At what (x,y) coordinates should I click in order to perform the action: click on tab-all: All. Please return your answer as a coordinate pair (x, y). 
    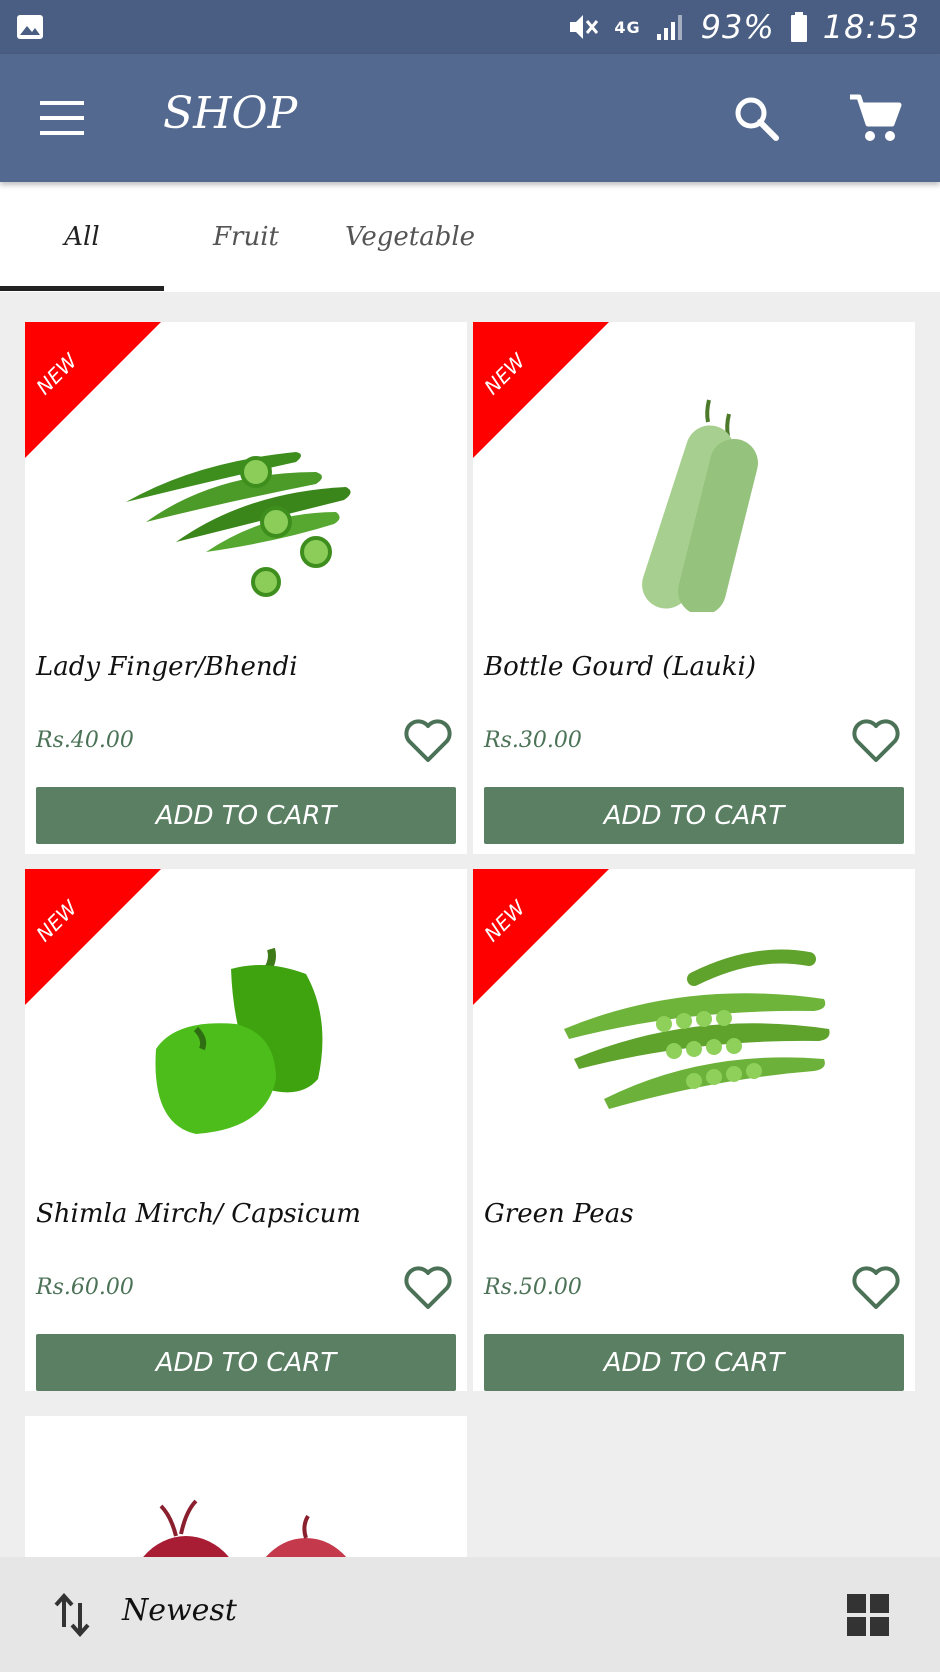
    Looking at the image, I should click on (82, 237).